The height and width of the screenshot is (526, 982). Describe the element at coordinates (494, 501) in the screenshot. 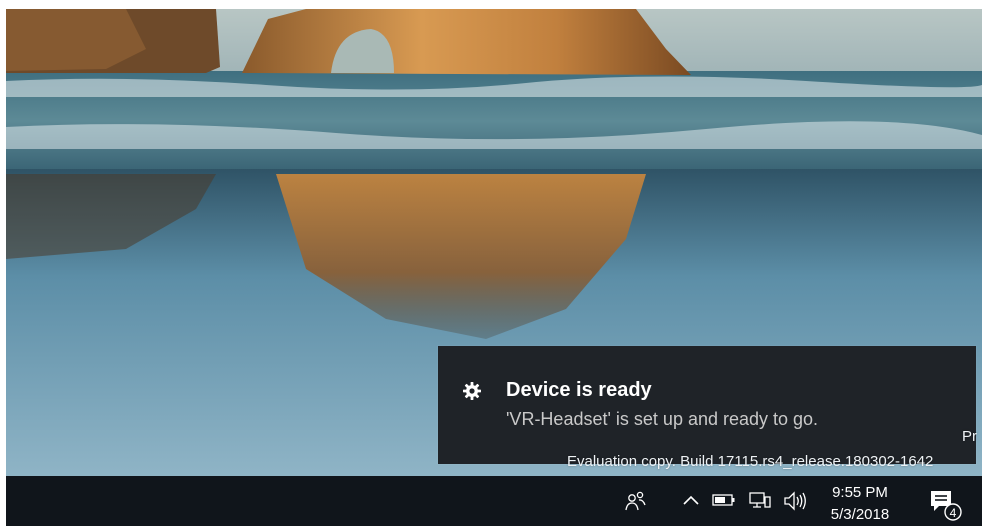

I see `taskbar: 9:55 PM 5/3/2018 4` at that location.